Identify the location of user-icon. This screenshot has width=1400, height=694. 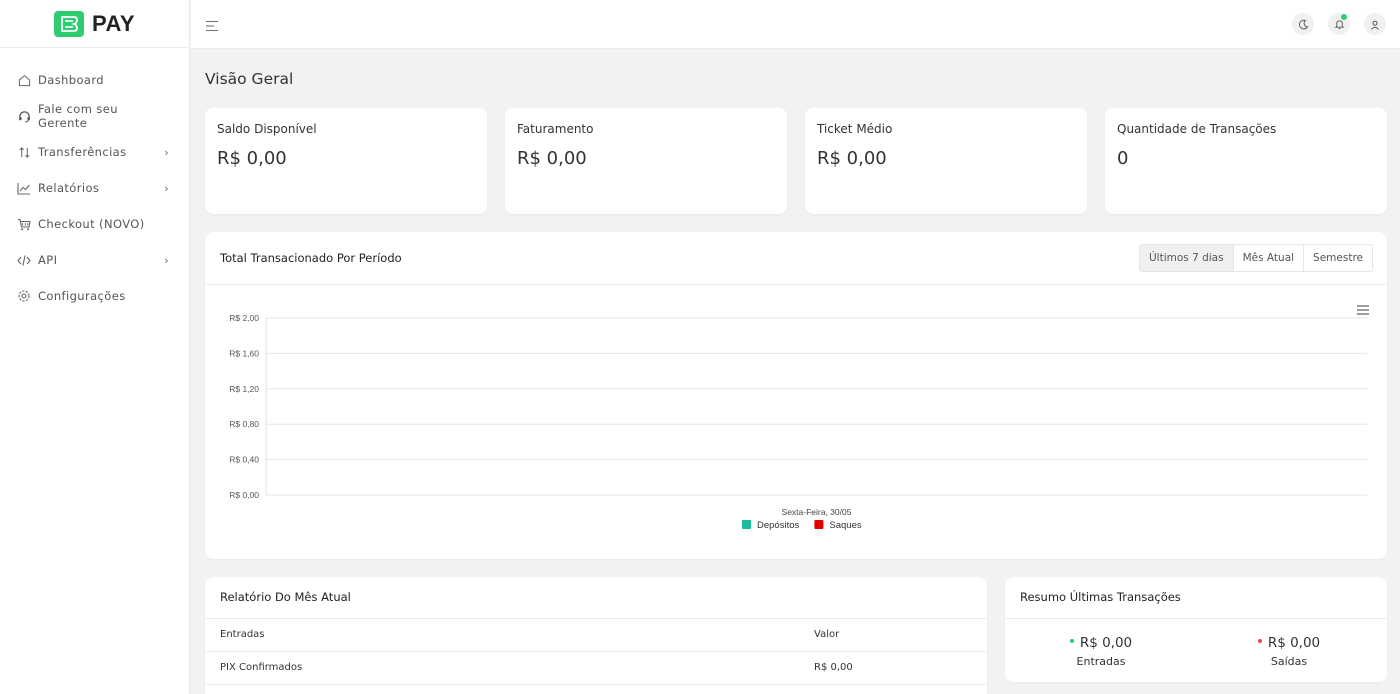
(1375, 24).